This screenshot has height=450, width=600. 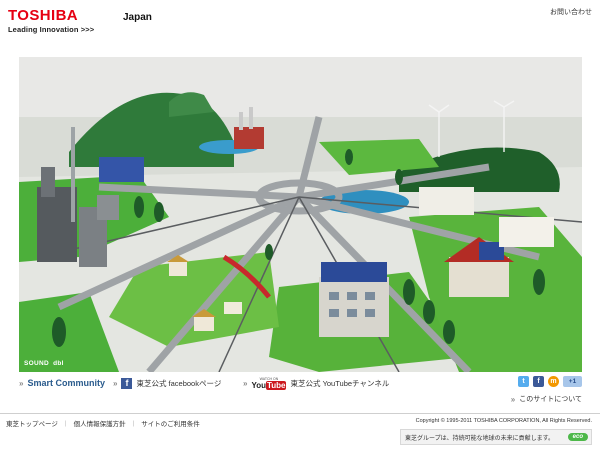 I want to click on sound-label: SOUND, so click(x=36, y=363).